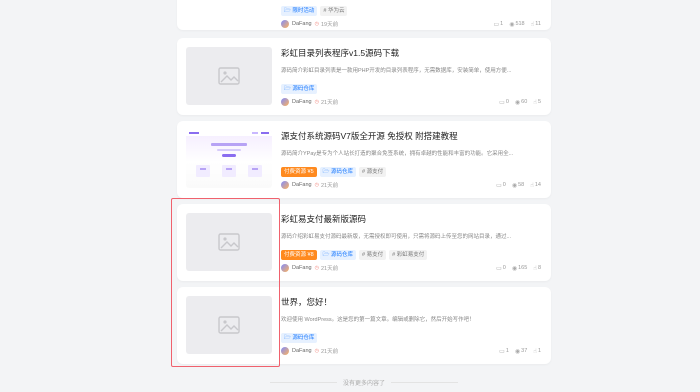 The width and height of the screenshot is (700, 392). What do you see at coordinates (411, 351) in the screenshot?
I see `post-meta: DaFang ◷ 21天前 ▭ 1 ◉ 37 ☝ 1` at bounding box center [411, 351].